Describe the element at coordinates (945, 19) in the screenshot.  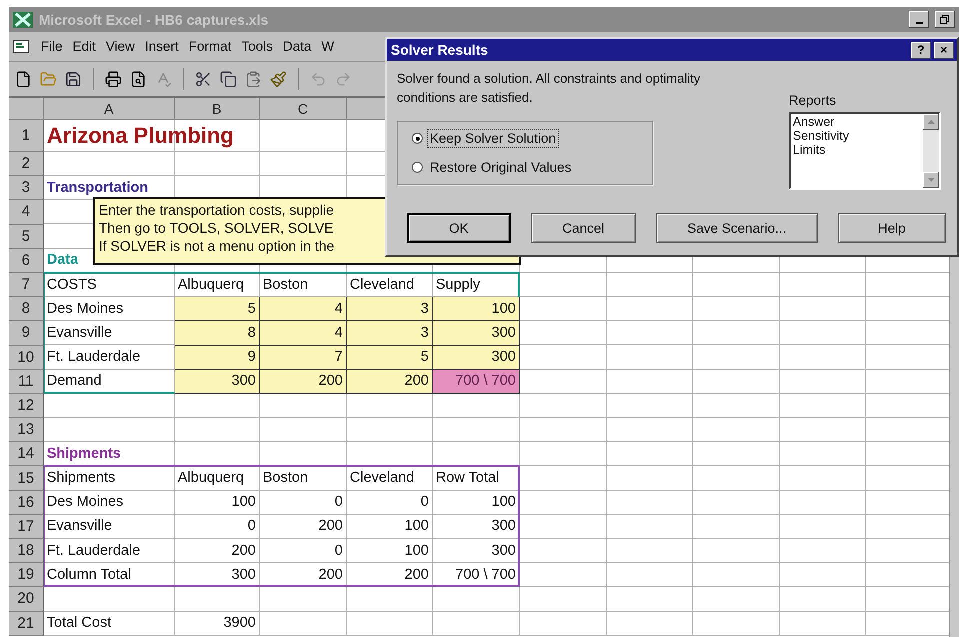
I see `restore-button` at that location.